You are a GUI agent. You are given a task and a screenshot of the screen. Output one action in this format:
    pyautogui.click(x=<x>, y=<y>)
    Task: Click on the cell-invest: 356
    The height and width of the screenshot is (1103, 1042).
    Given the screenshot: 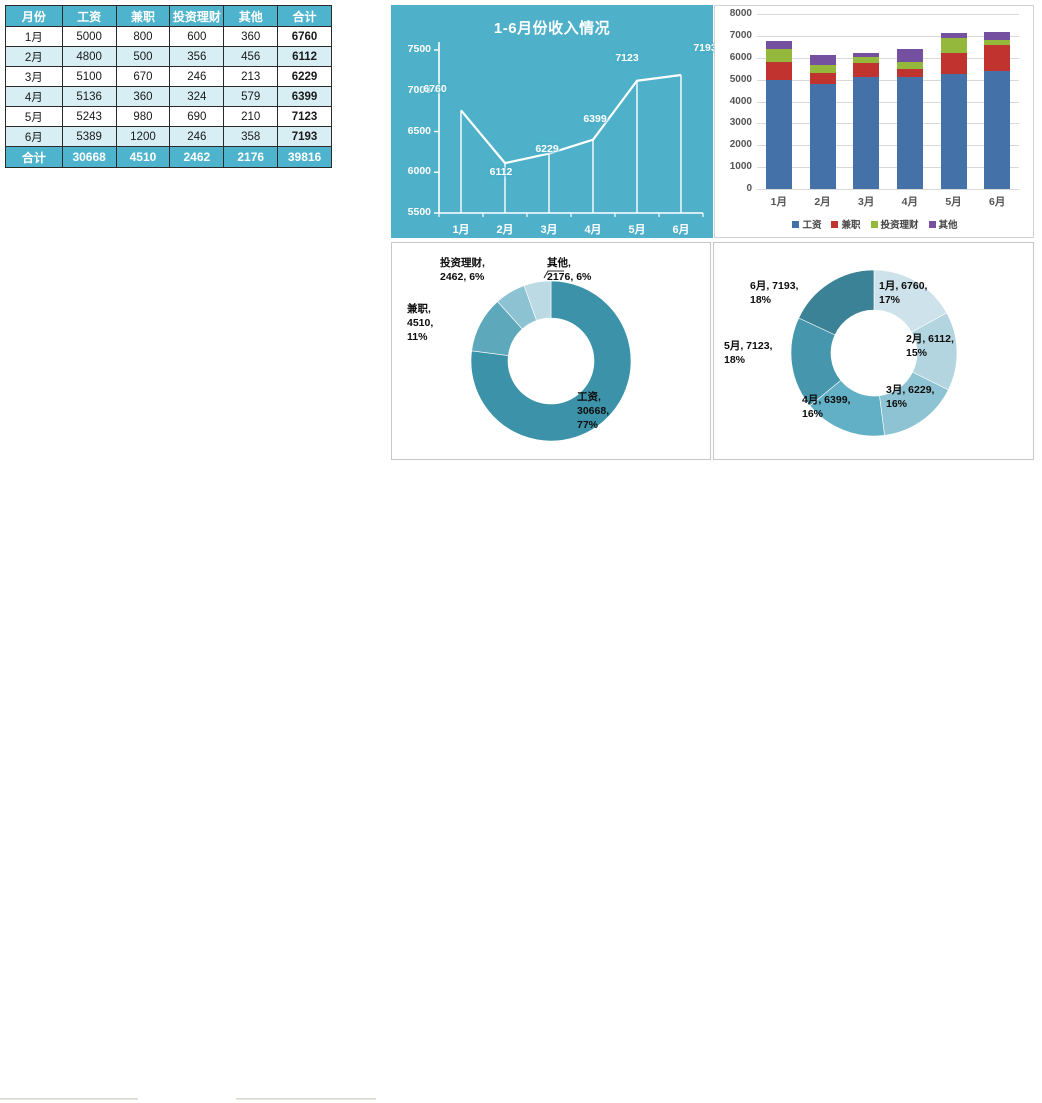 What is the action you would take?
    pyautogui.click(x=197, y=56)
    